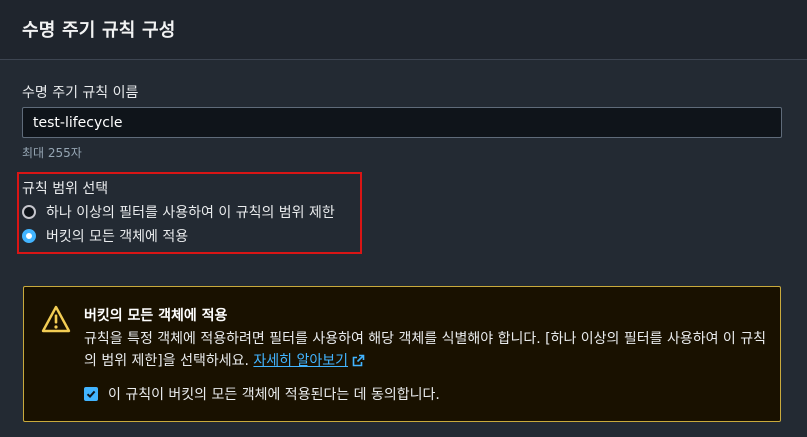 This screenshot has width=807, height=437. Describe the element at coordinates (274, 395) in the screenshot. I see `acknowledge-label: 이 규칙이 버킷의 모든 객체에 적용된다는 데 동의합니다.` at that location.